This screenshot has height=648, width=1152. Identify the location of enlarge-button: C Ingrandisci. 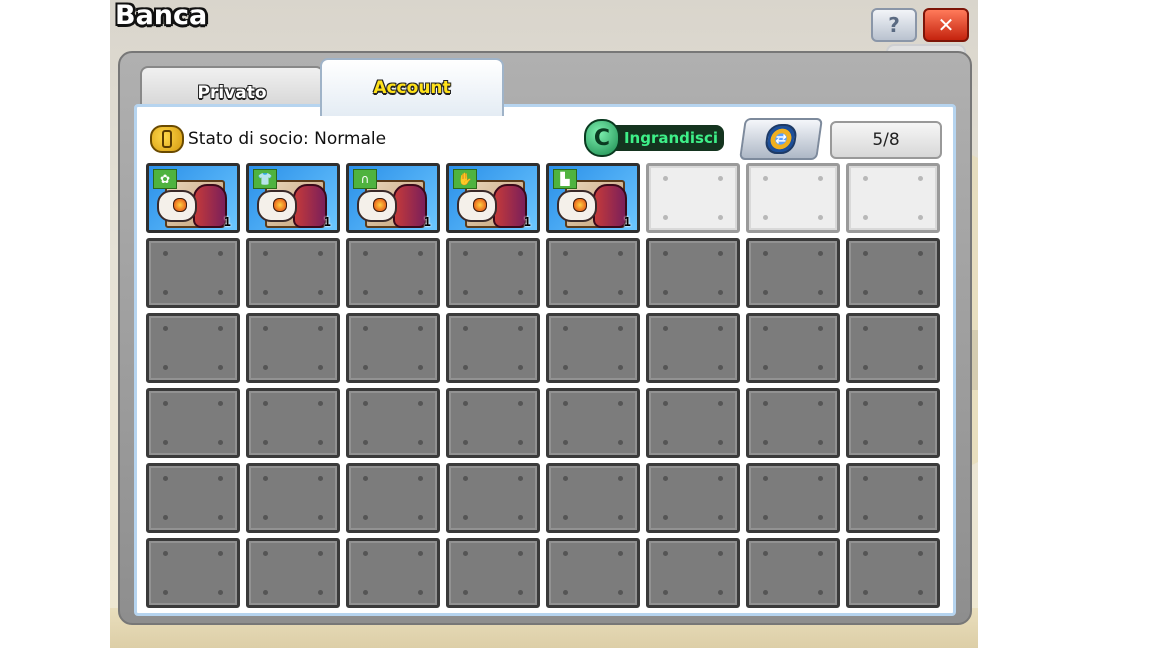
(654, 138).